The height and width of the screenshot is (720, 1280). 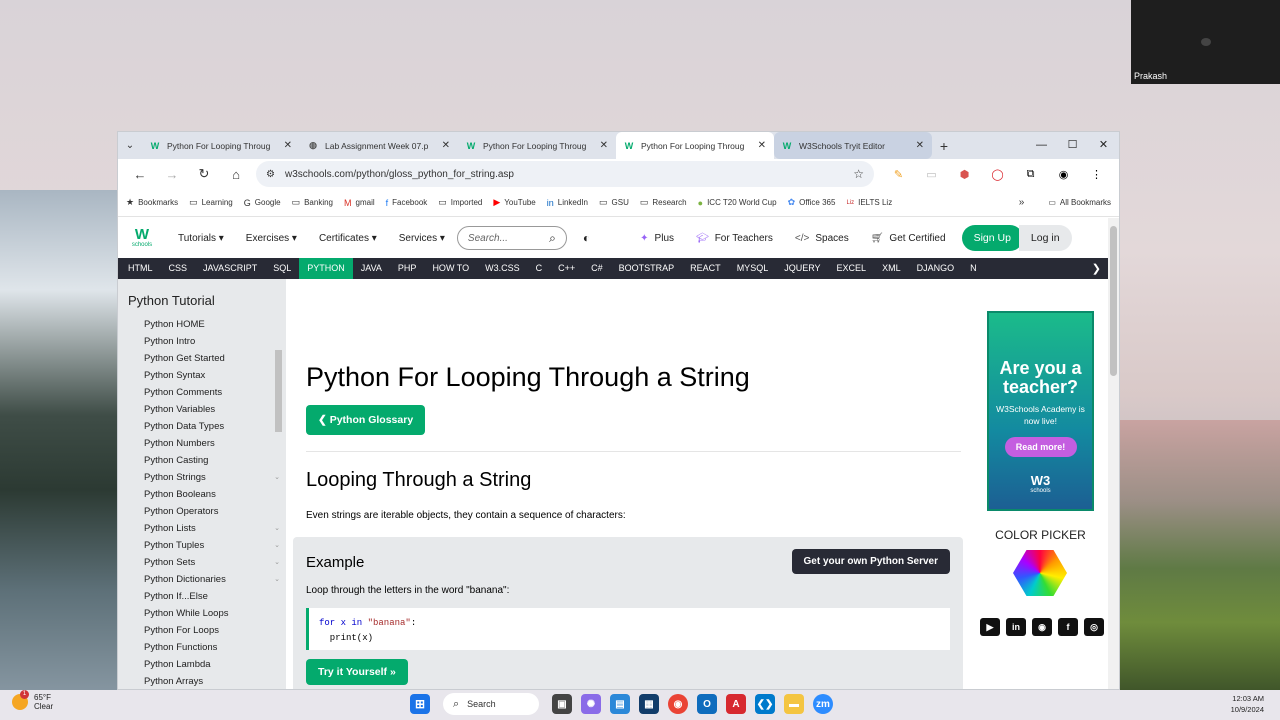 I want to click on sidebar-item: Python While Loops, so click(x=202, y=613).